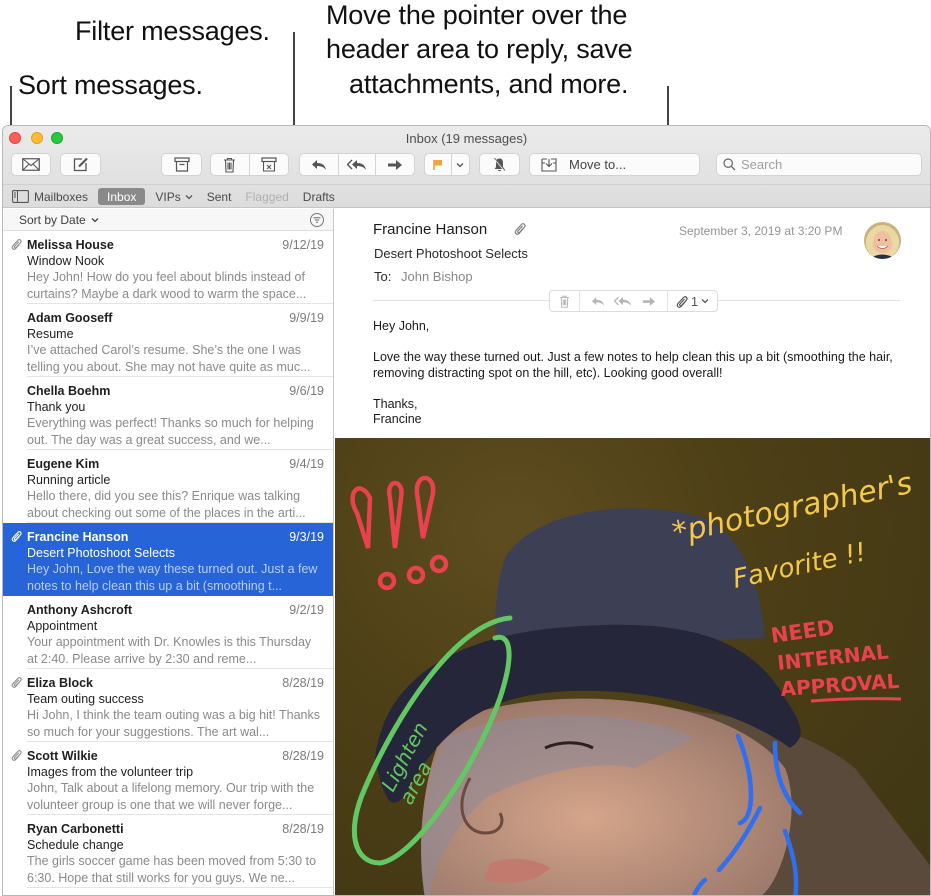 This screenshot has width=931, height=896. I want to click on favorites-vips-button: VIPs, so click(174, 196).